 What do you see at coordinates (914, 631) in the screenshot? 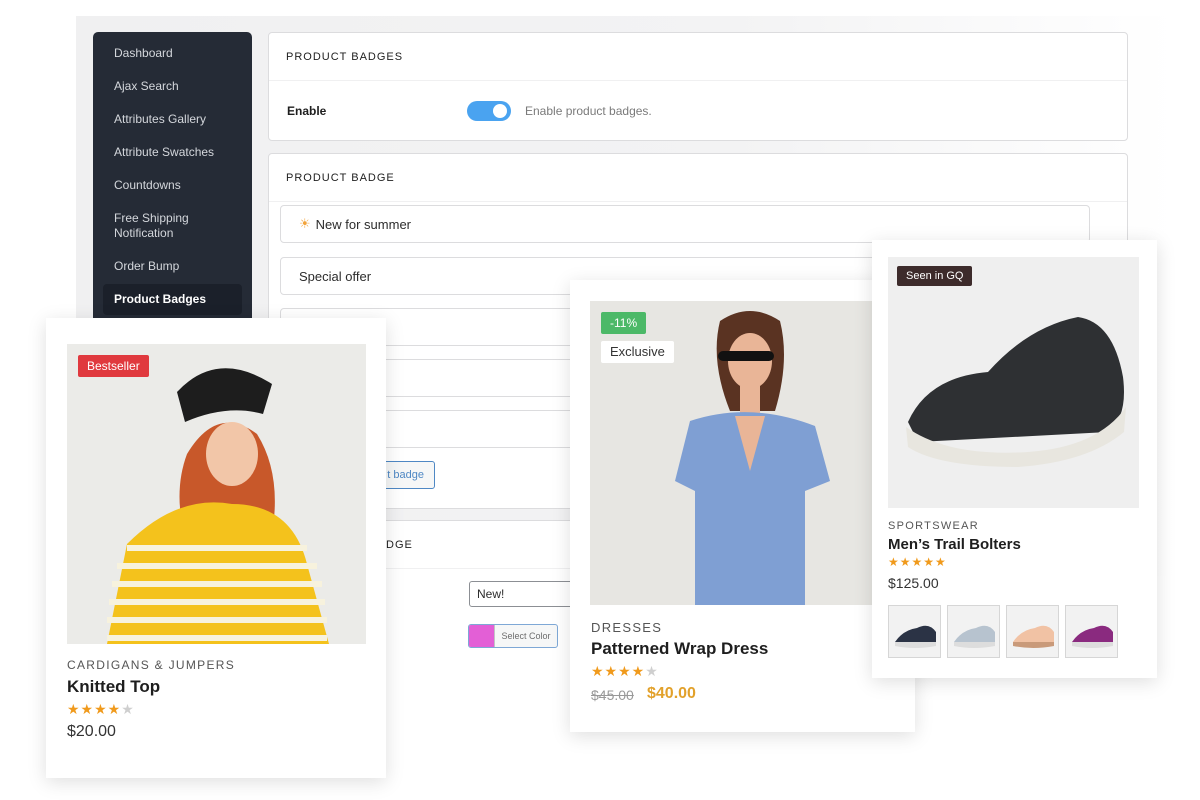
I see `variant-thumb-navy` at bounding box center [914, 631].